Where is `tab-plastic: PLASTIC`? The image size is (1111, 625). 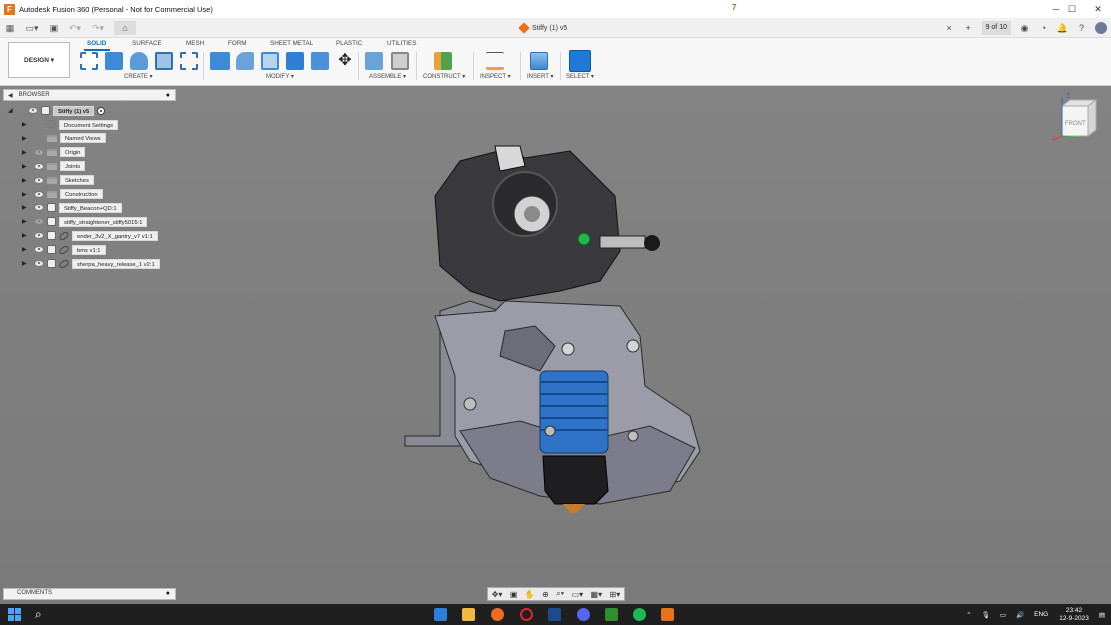
tab-plastic: PLASTIC is located at coordinates (349, 44).